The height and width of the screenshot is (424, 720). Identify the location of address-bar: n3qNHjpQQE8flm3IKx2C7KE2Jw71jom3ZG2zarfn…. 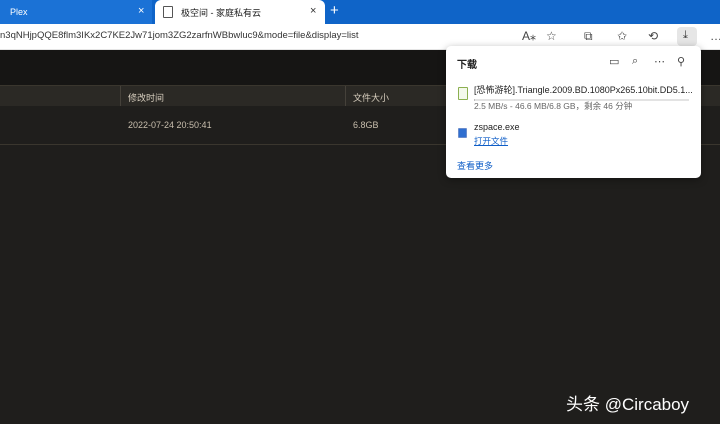
(179, 35).